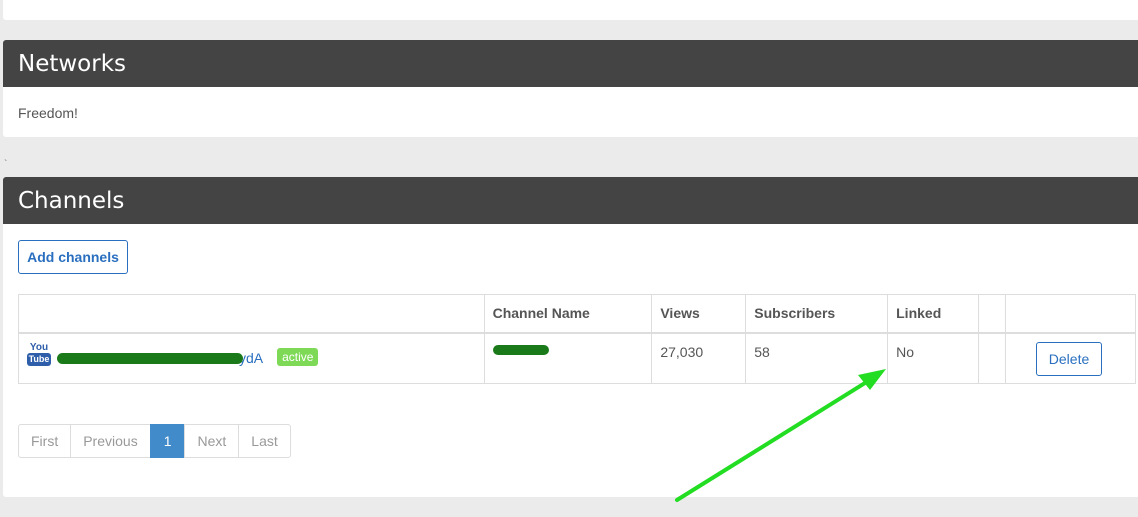 The width and height of the screenshot is (1138, 517). What do you see at coordinates (570, 10) in the screenshot?
I see `top-panel` at bounding box center [570, 10].